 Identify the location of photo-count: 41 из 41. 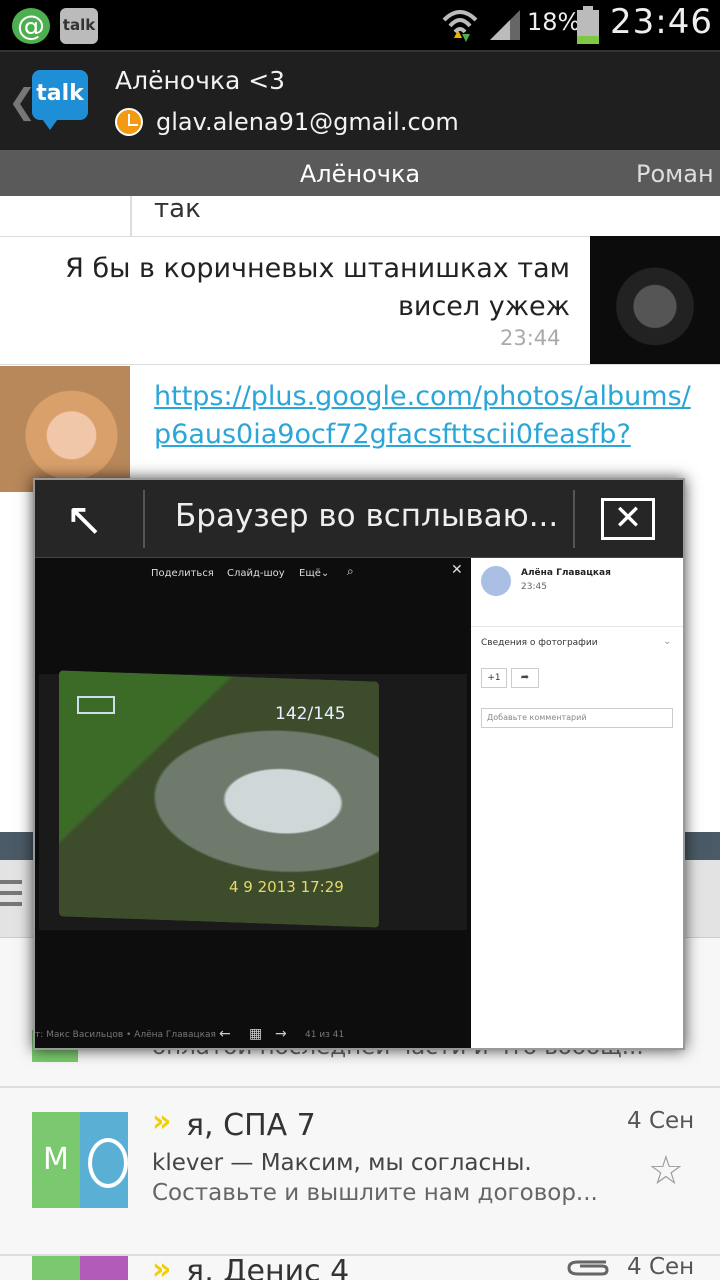
(325, 1035).